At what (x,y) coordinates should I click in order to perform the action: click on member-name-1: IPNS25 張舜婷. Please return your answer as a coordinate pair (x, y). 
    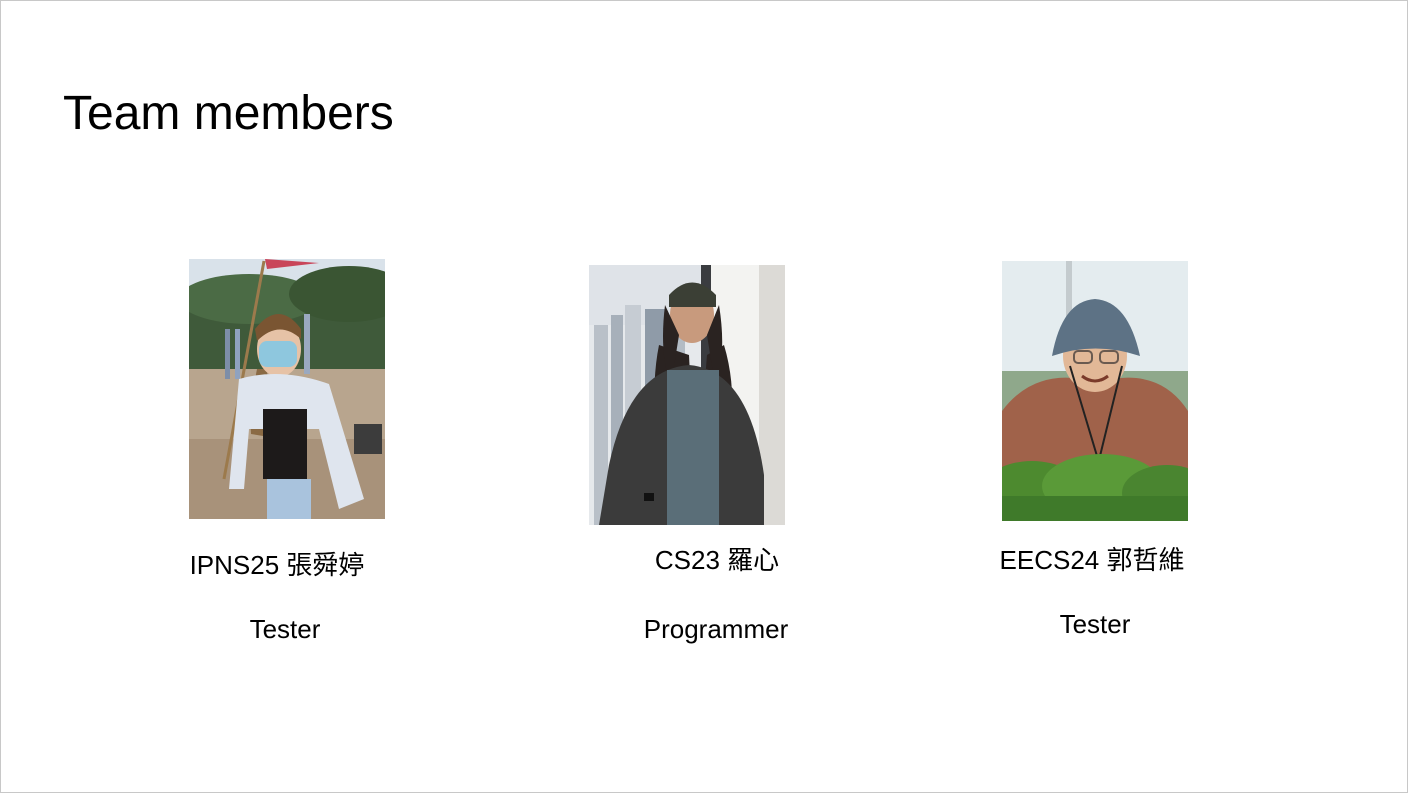
    Looking at the image, I should click on (277, 565).